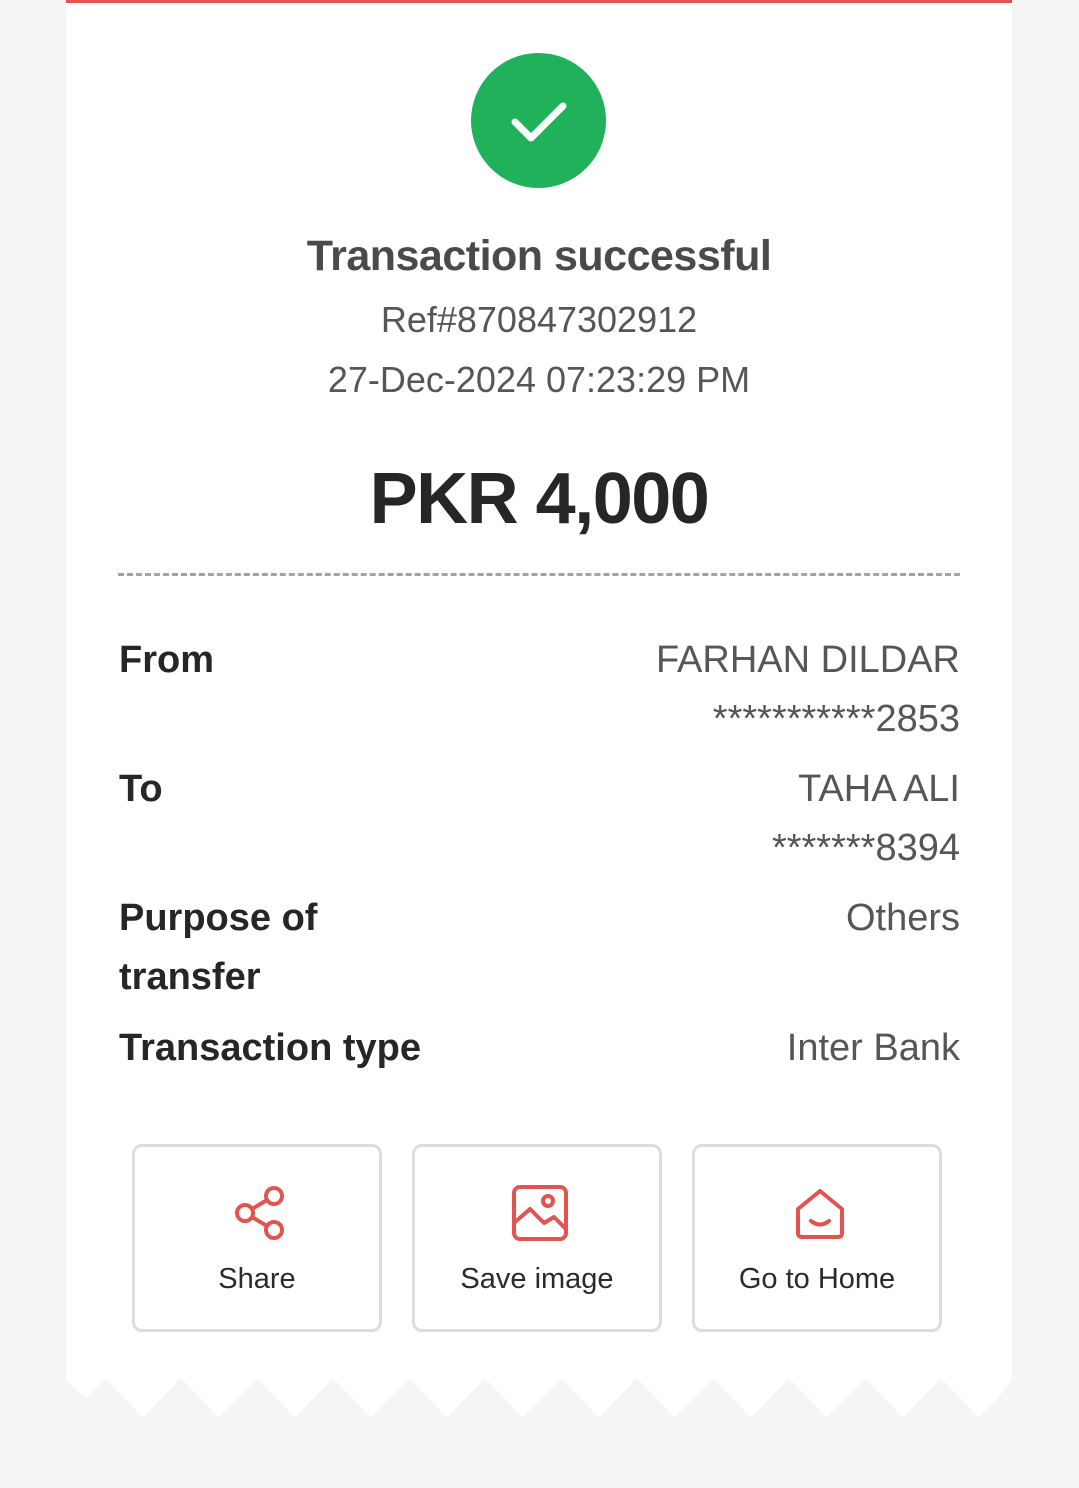  Describe the element at coordinates (537, 1279) in the screenshot. I see `save-image-label: Save image` at that location.